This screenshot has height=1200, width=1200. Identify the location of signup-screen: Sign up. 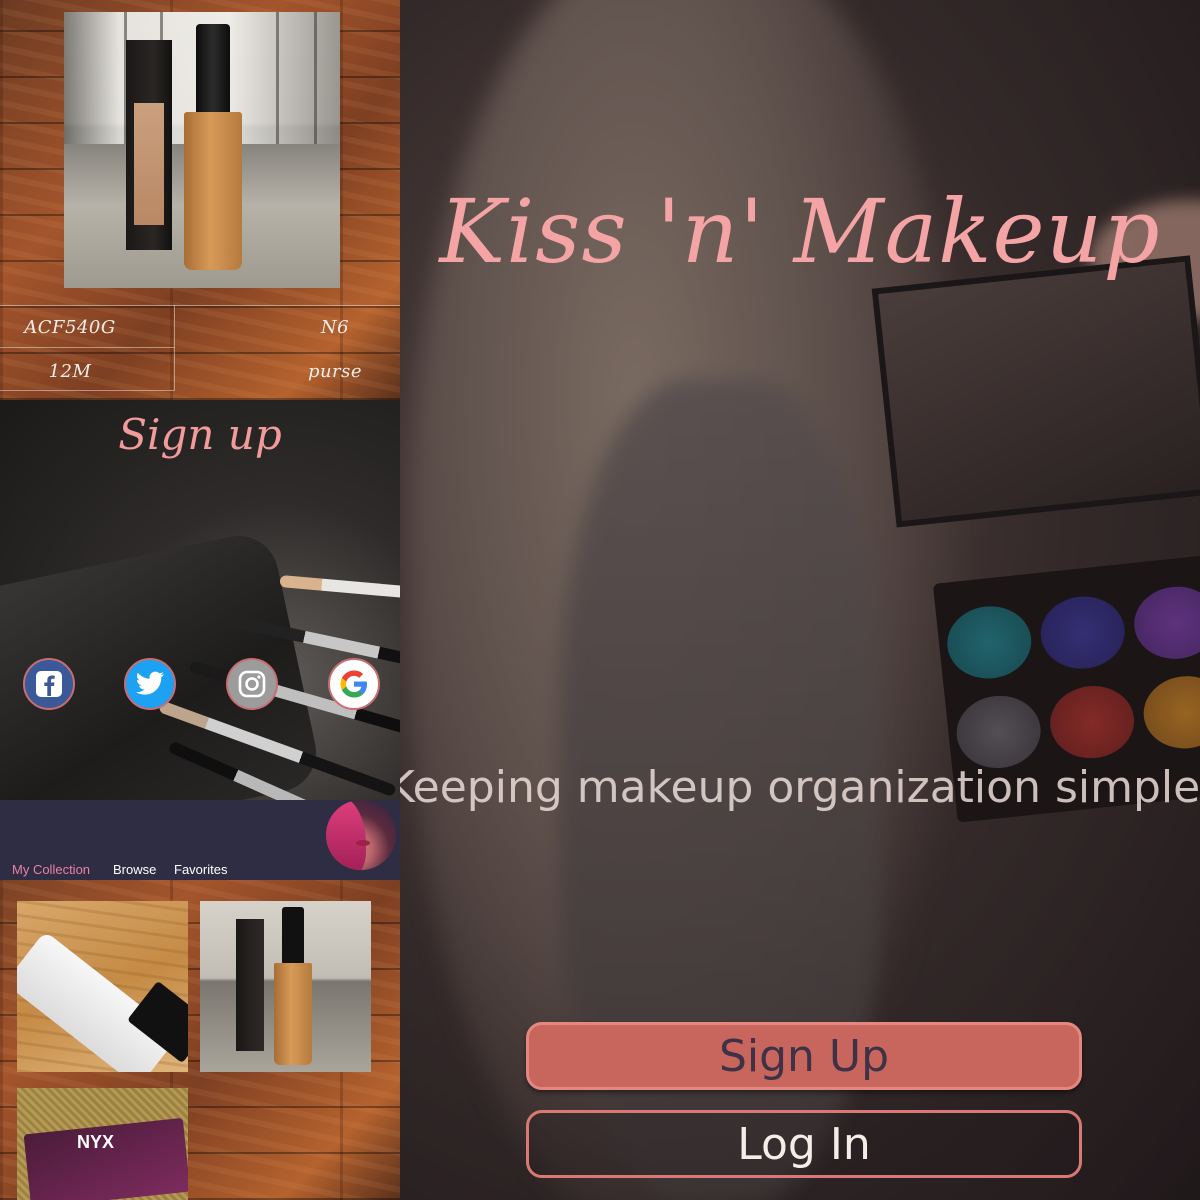
(200, 600).